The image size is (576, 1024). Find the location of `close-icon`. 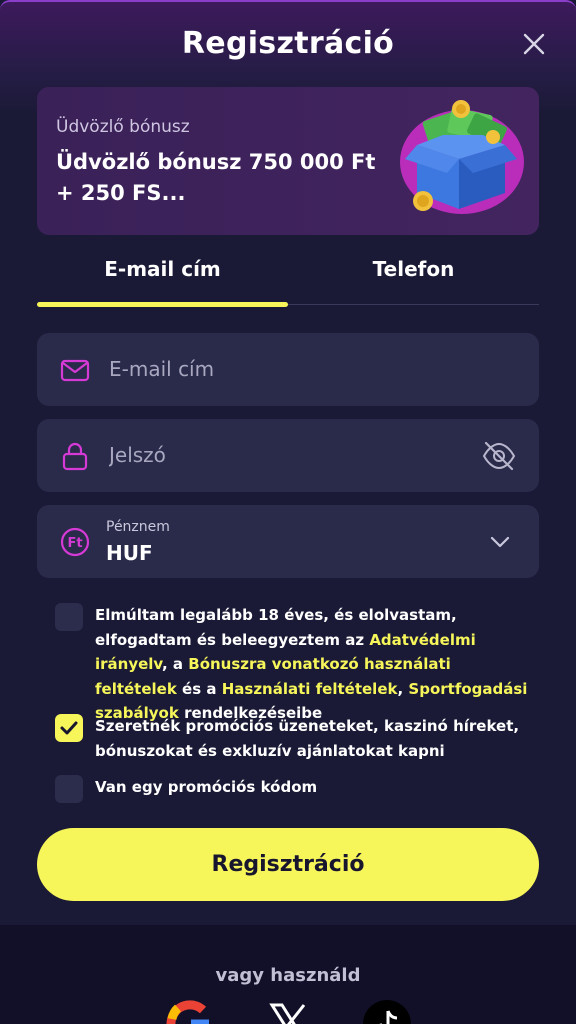

close-icon is located at coordinates (534, 44).